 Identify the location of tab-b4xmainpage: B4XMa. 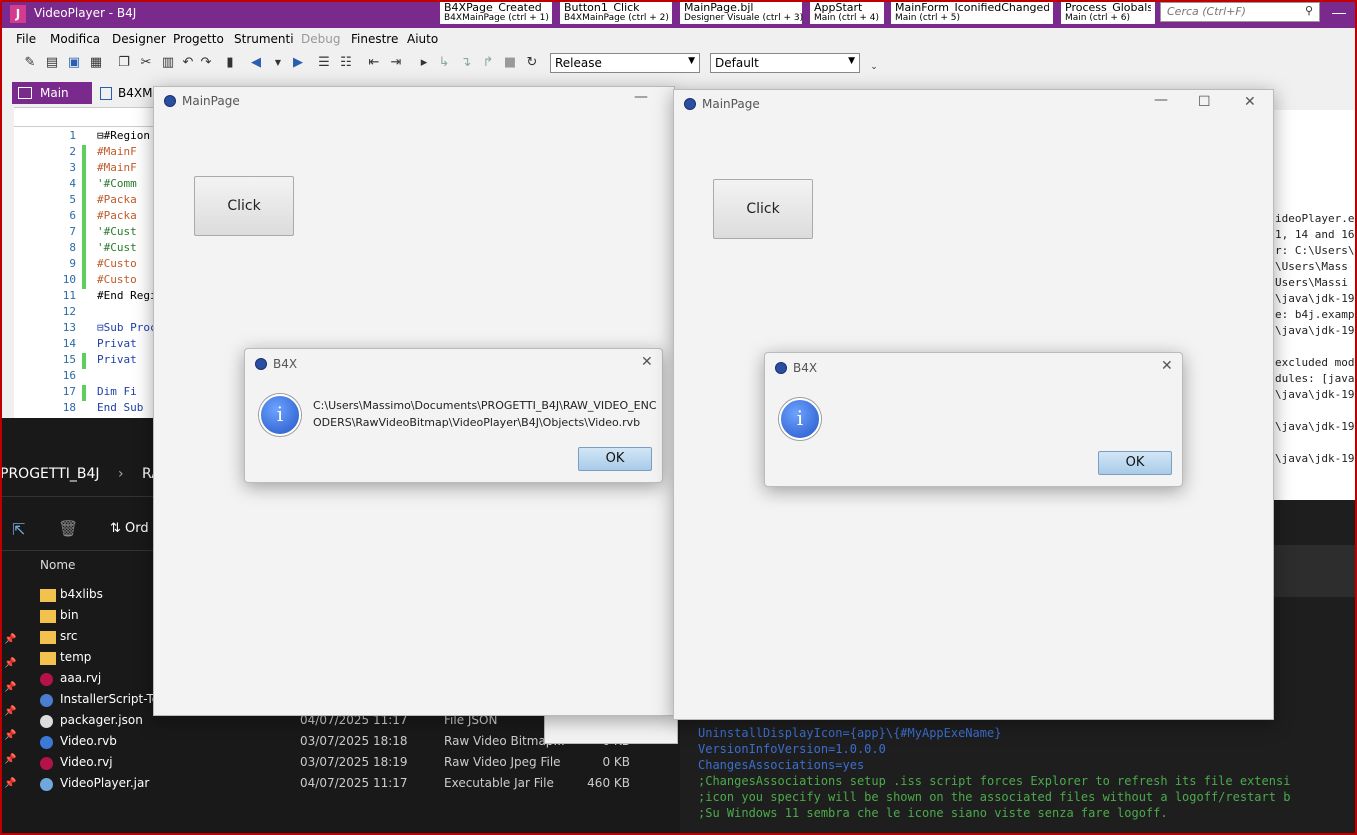
(128, 93).